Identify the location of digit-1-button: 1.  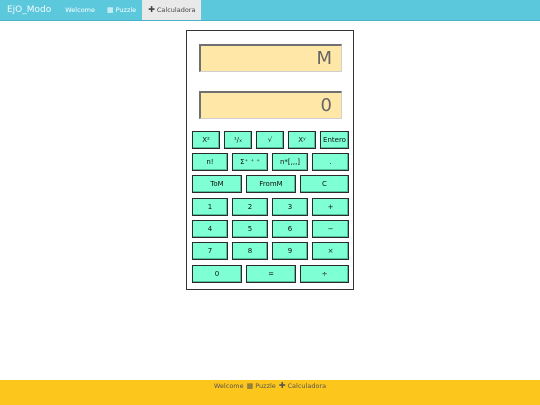
(210, 207).